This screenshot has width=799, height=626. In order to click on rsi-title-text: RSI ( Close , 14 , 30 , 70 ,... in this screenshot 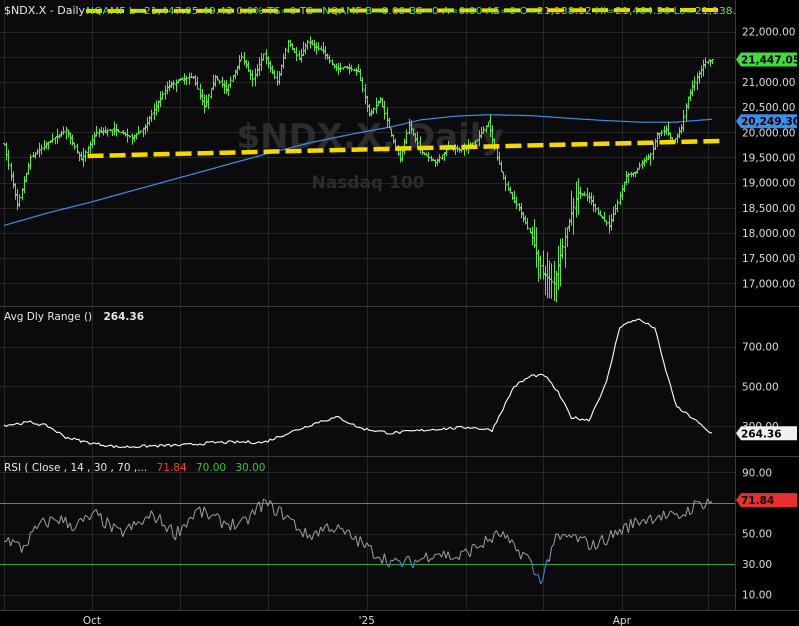, I will do `click(75, 468)`.